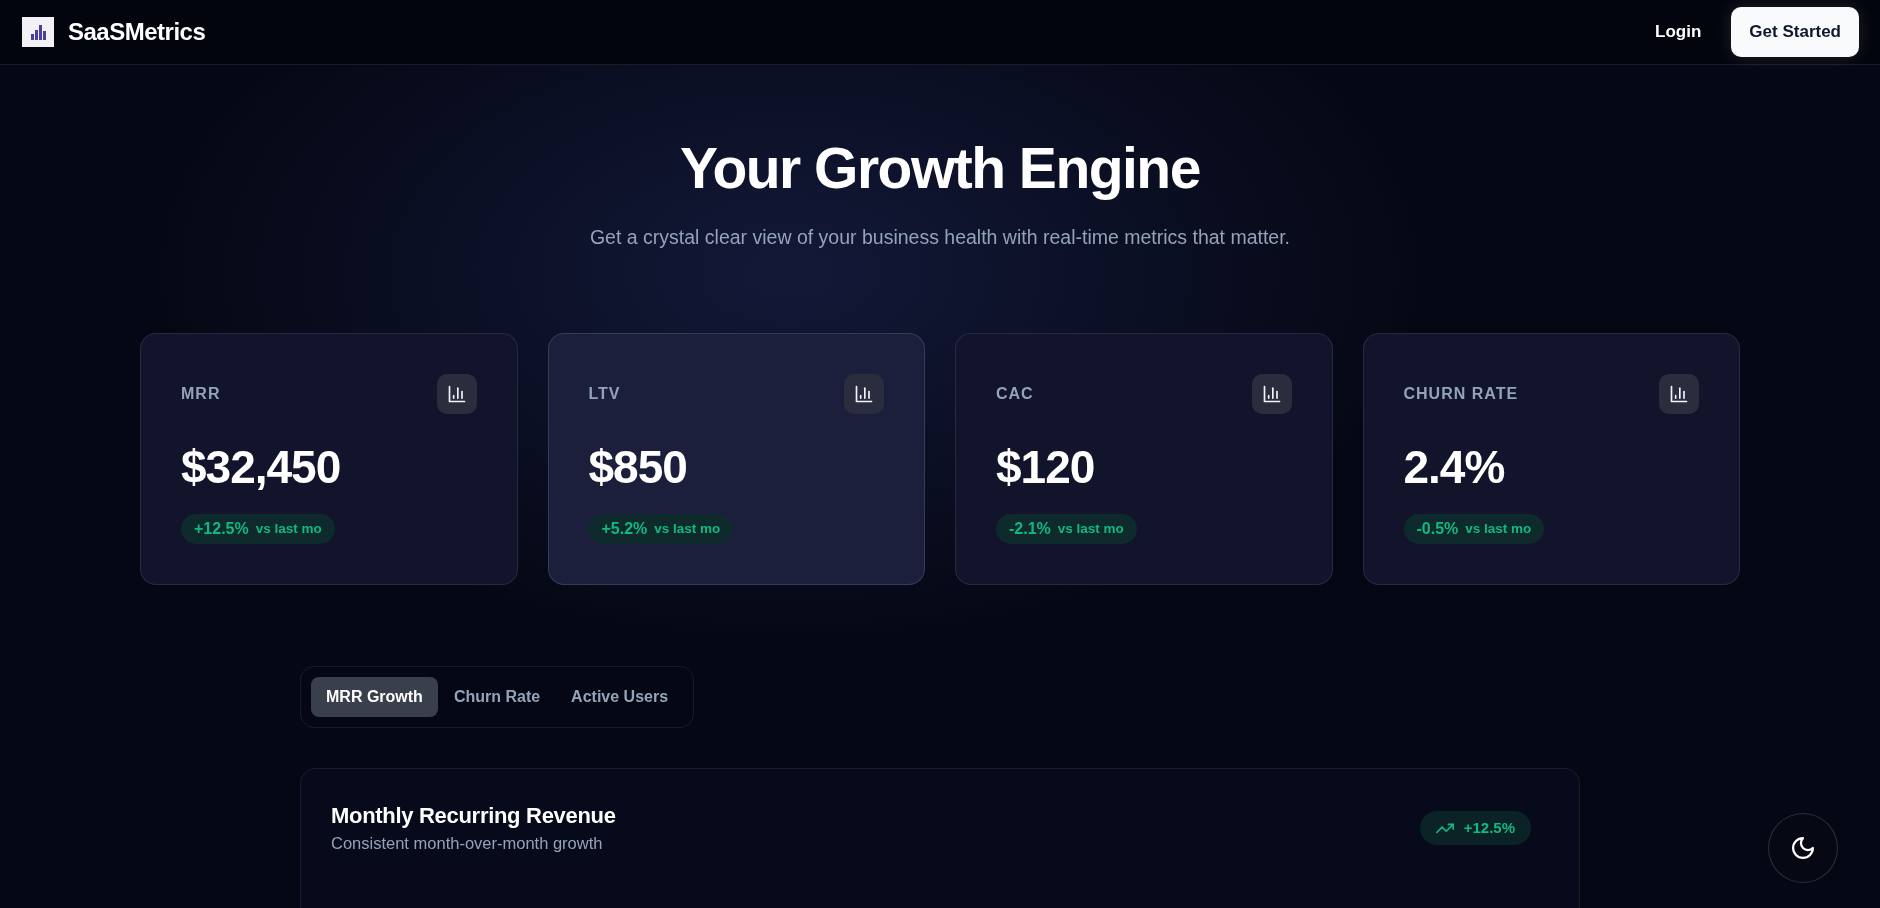 This screenshot has height=908, width=1880. Describe the element at coordinates (374, 696) in the screenshot. I see `chart-tab: MRR Growth` at that location.